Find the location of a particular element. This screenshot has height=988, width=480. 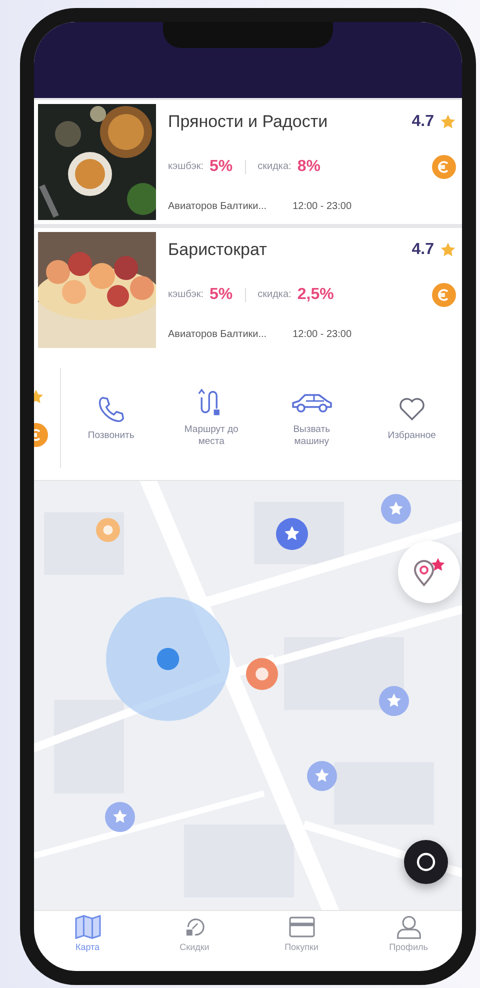

discount-value: 2,5% is located at coordinates (315, 295).